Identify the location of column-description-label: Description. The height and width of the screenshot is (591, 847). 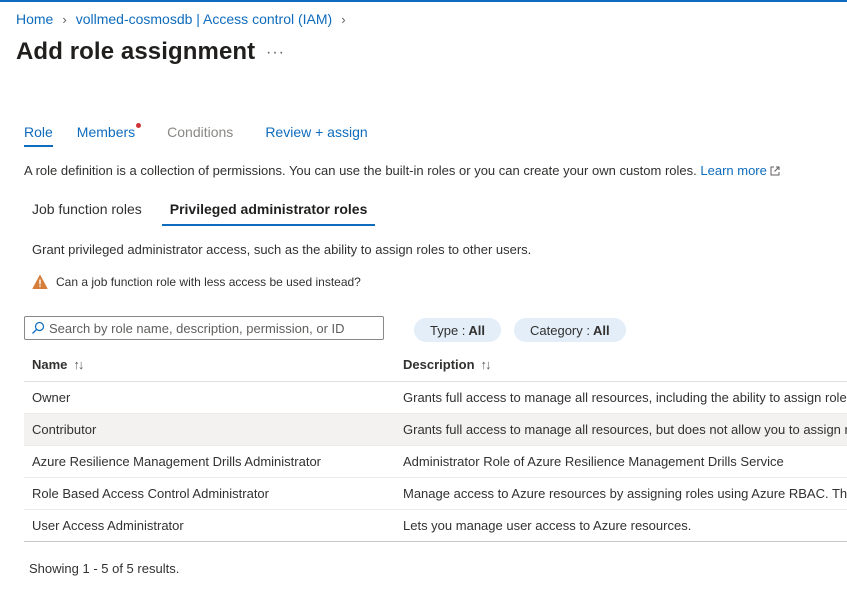
(439, 364).